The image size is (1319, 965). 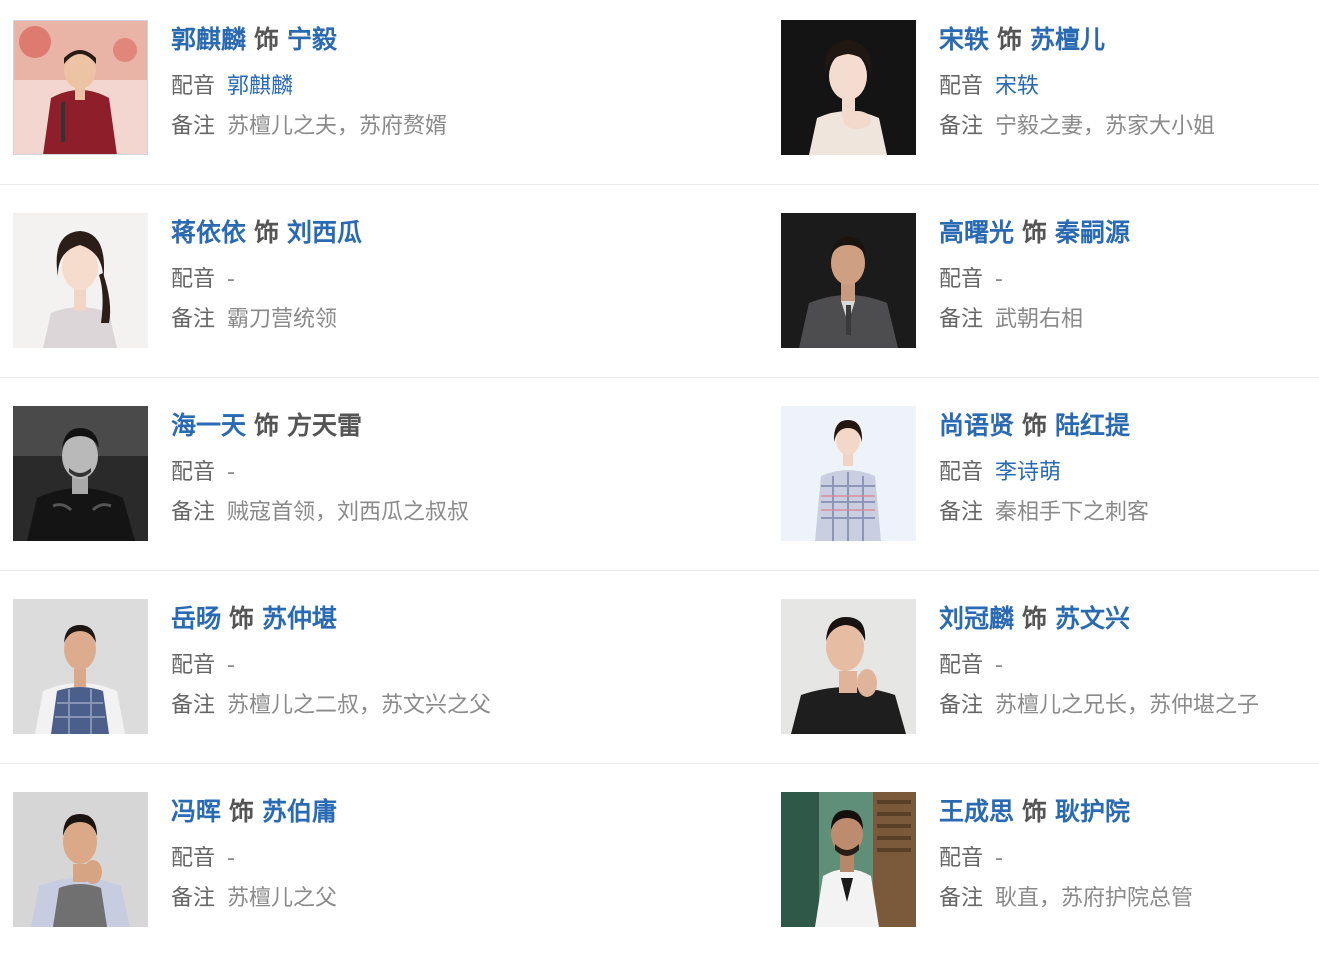 What do you see at coordinates (196, 618) in the screenshot?
I see `actor-name-link: 岳旸` at bounding box center [196, 618].